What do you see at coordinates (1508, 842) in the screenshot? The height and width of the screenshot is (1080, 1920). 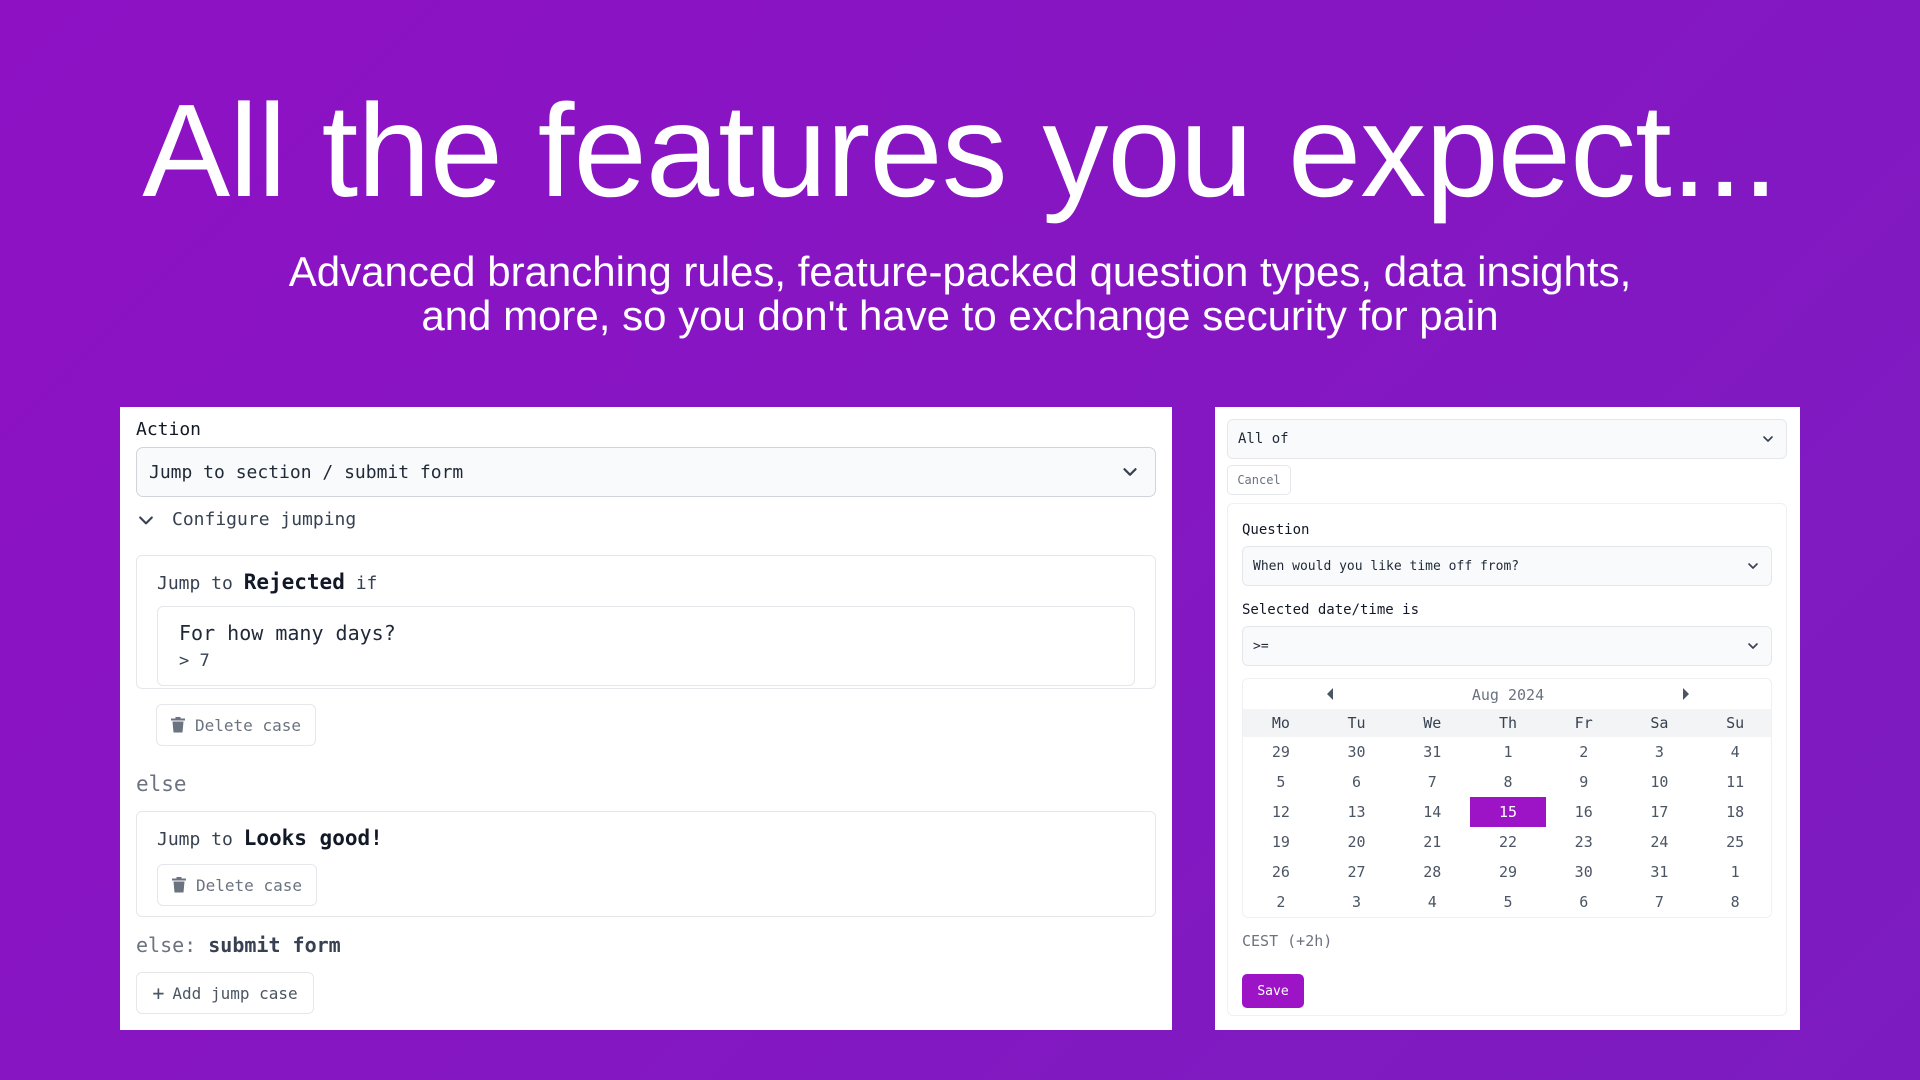 I see `calendar-day: 22` at bounding box center [1508, 842].